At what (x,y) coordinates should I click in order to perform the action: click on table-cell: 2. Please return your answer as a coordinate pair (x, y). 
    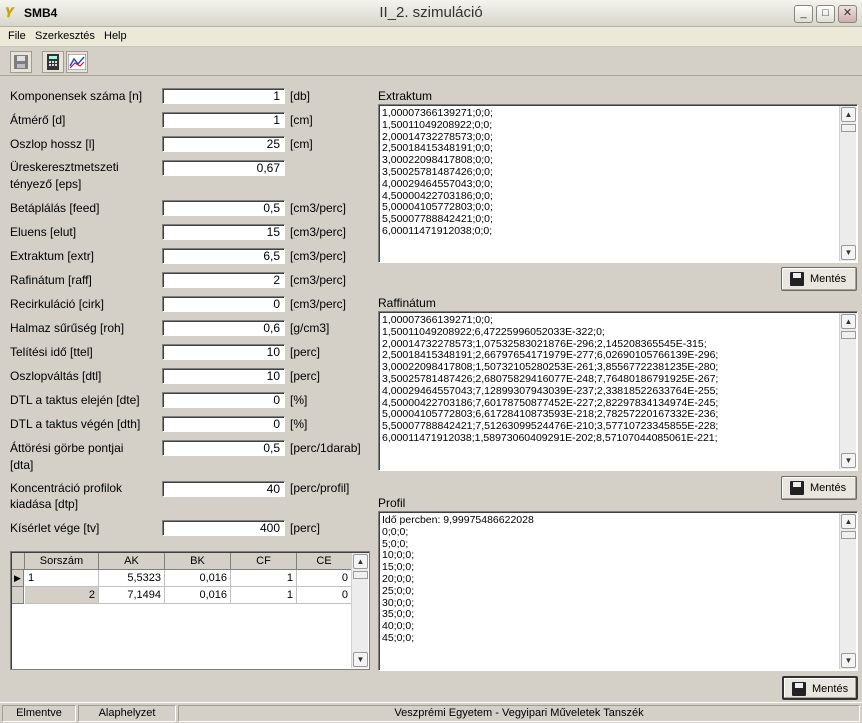
    Looking at the image, I should click on (62, 595).